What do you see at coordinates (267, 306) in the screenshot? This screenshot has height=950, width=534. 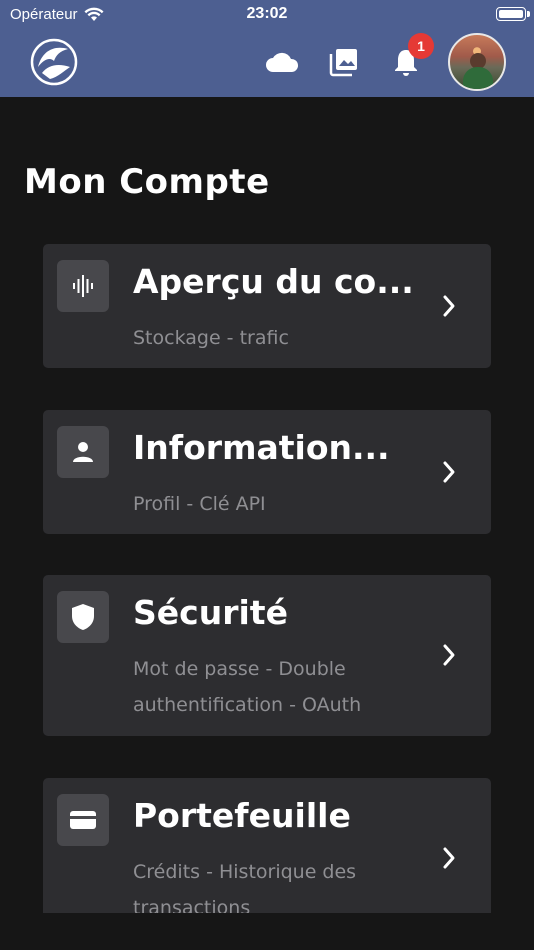 I see `card-usage-overview: Aperçu du co... Stockage - trafic` at bounding box center [267, 306].